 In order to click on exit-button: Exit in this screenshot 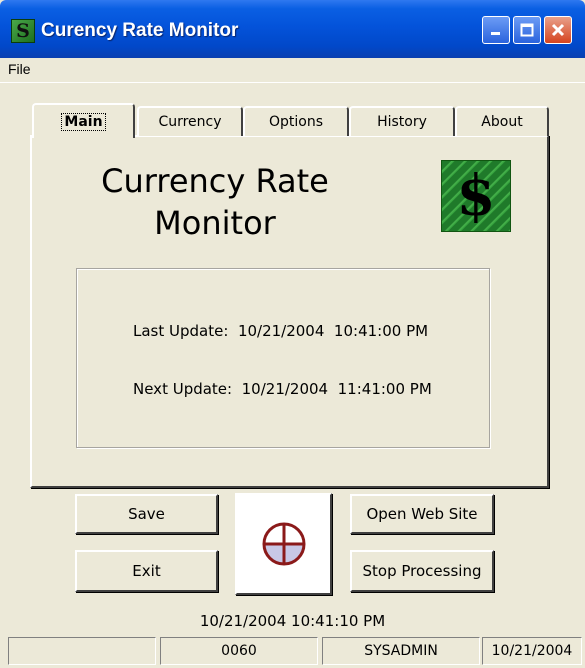, I will do `click(146, 571)`.